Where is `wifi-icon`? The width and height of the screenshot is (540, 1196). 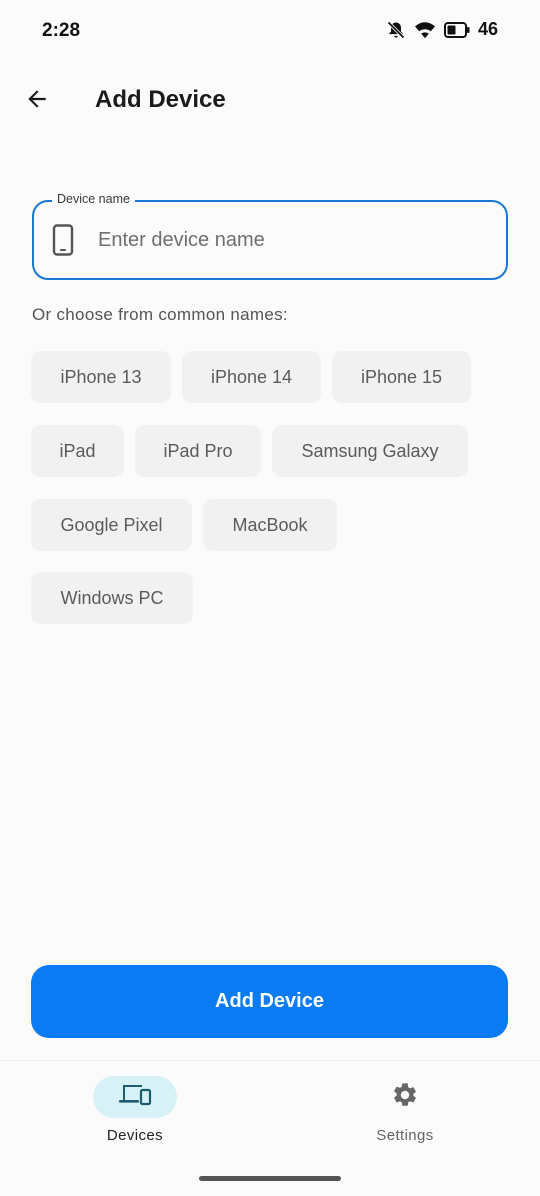 wifi-icon is located at coordinates (425, 30).